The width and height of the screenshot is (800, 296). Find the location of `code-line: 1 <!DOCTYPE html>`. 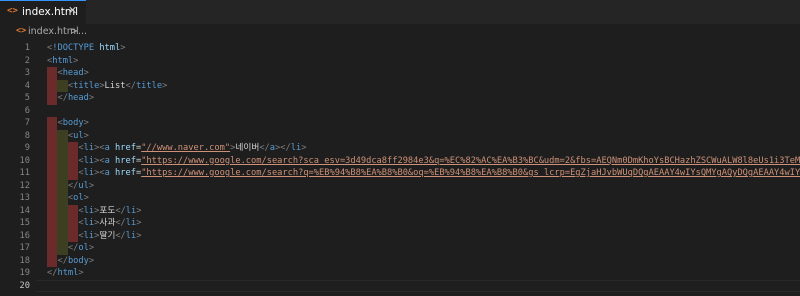

code-line: 1 <!DOCTYPE html> is located at coordinates (400, 48).